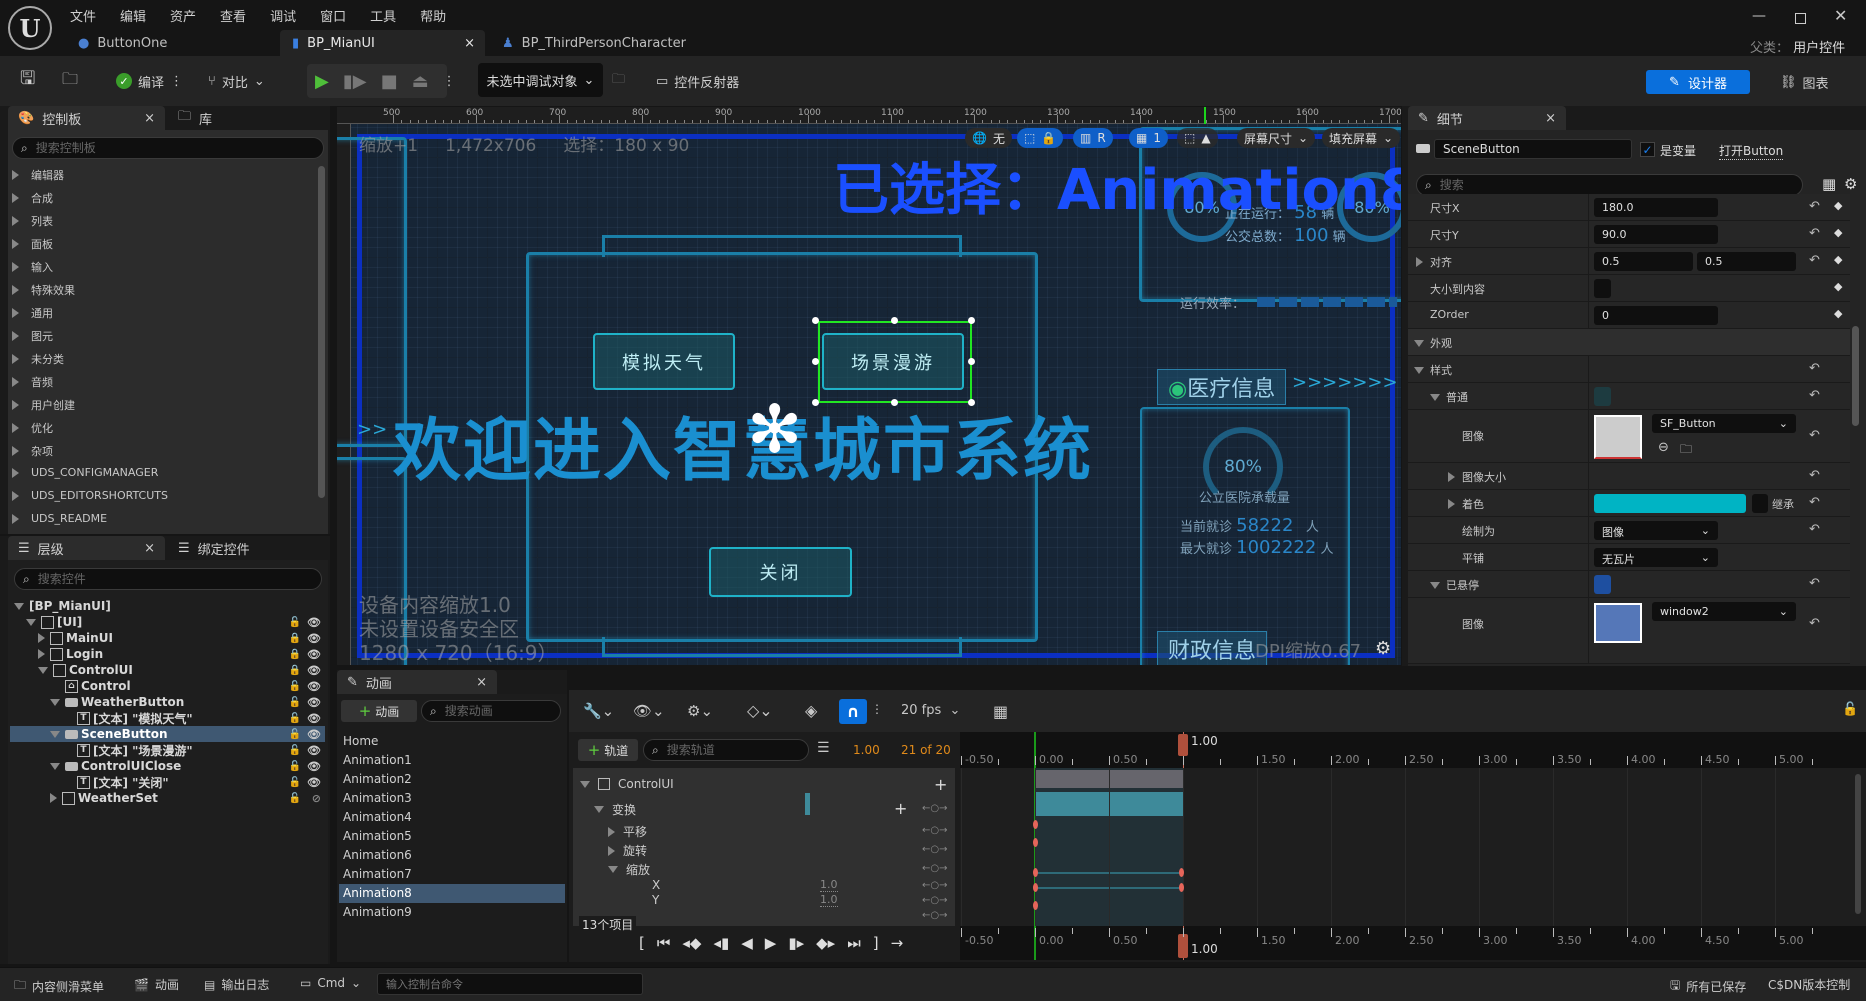  I want to click on hierarchy-row: T [文本] "模拟天气" 🔓 👁, so click(167, 718).